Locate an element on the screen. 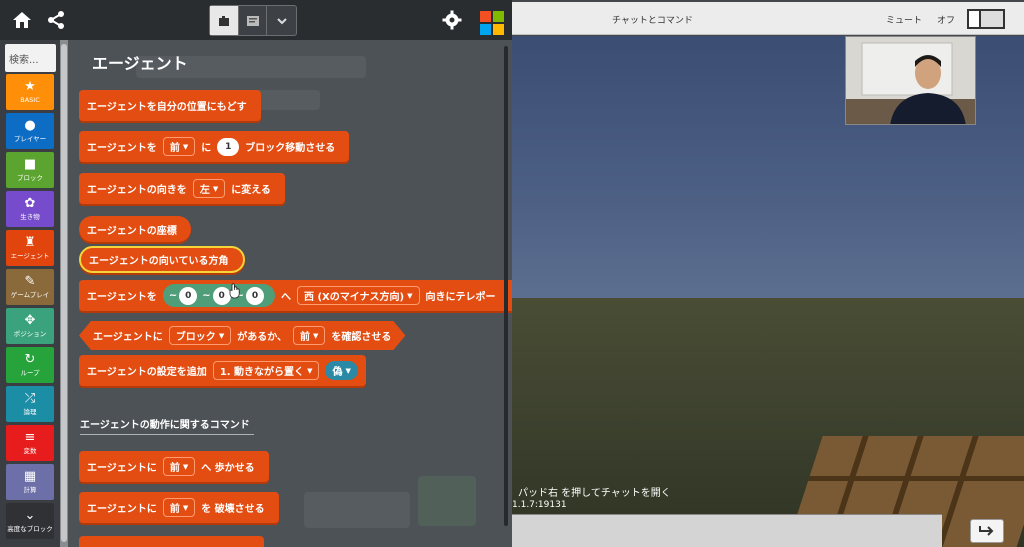 The width and height of the screenshot is (1024, 547). toolbox-category: ⤮ 論理 is located at coordinates (30, 404).